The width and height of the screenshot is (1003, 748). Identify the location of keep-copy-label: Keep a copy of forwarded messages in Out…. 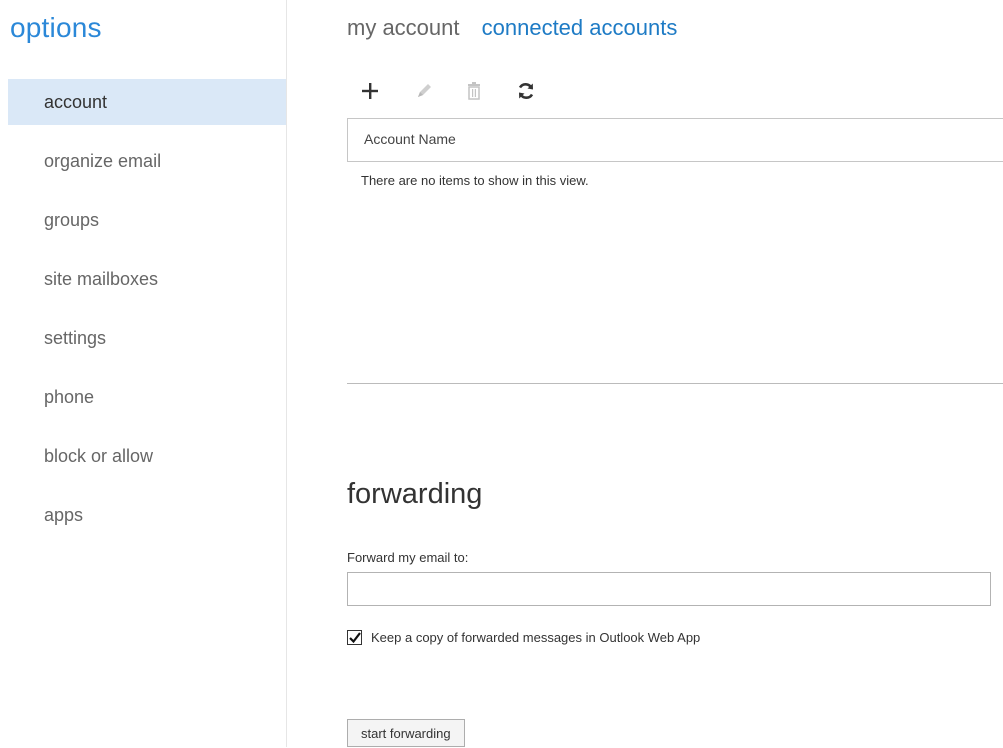
(536, 637).